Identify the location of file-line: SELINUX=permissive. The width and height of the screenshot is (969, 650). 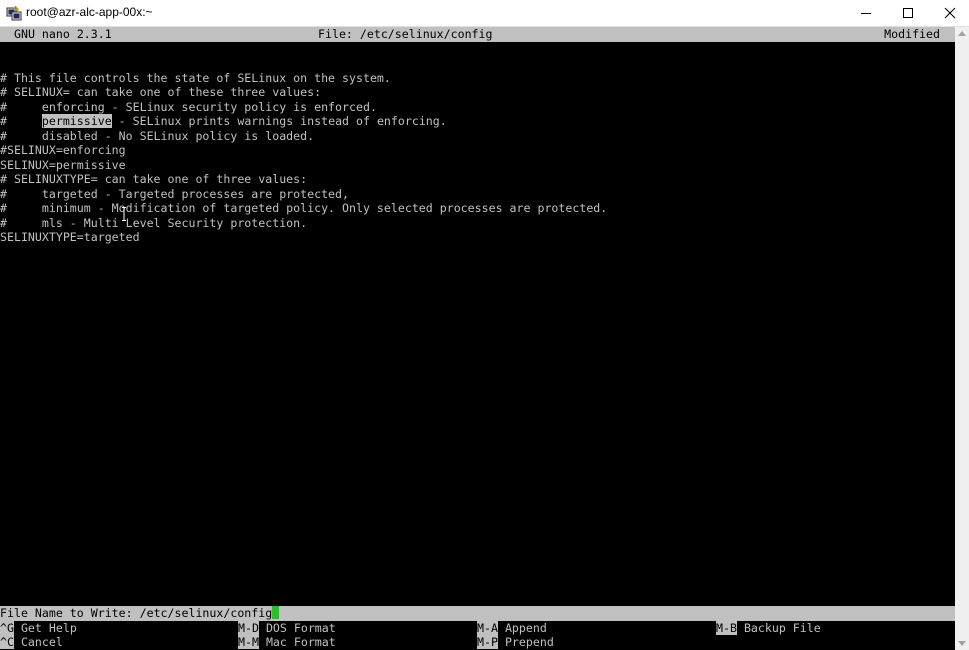
(63, 164).